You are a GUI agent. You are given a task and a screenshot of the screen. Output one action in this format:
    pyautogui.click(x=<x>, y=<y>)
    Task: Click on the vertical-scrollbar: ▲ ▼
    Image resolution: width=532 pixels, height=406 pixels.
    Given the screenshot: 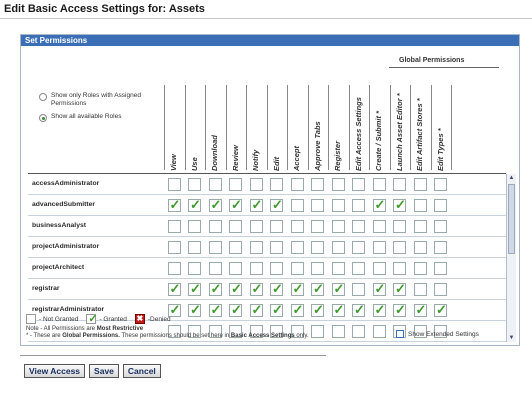 What is the action you would take?
    pyautogui.click(x=511, y=258)
    